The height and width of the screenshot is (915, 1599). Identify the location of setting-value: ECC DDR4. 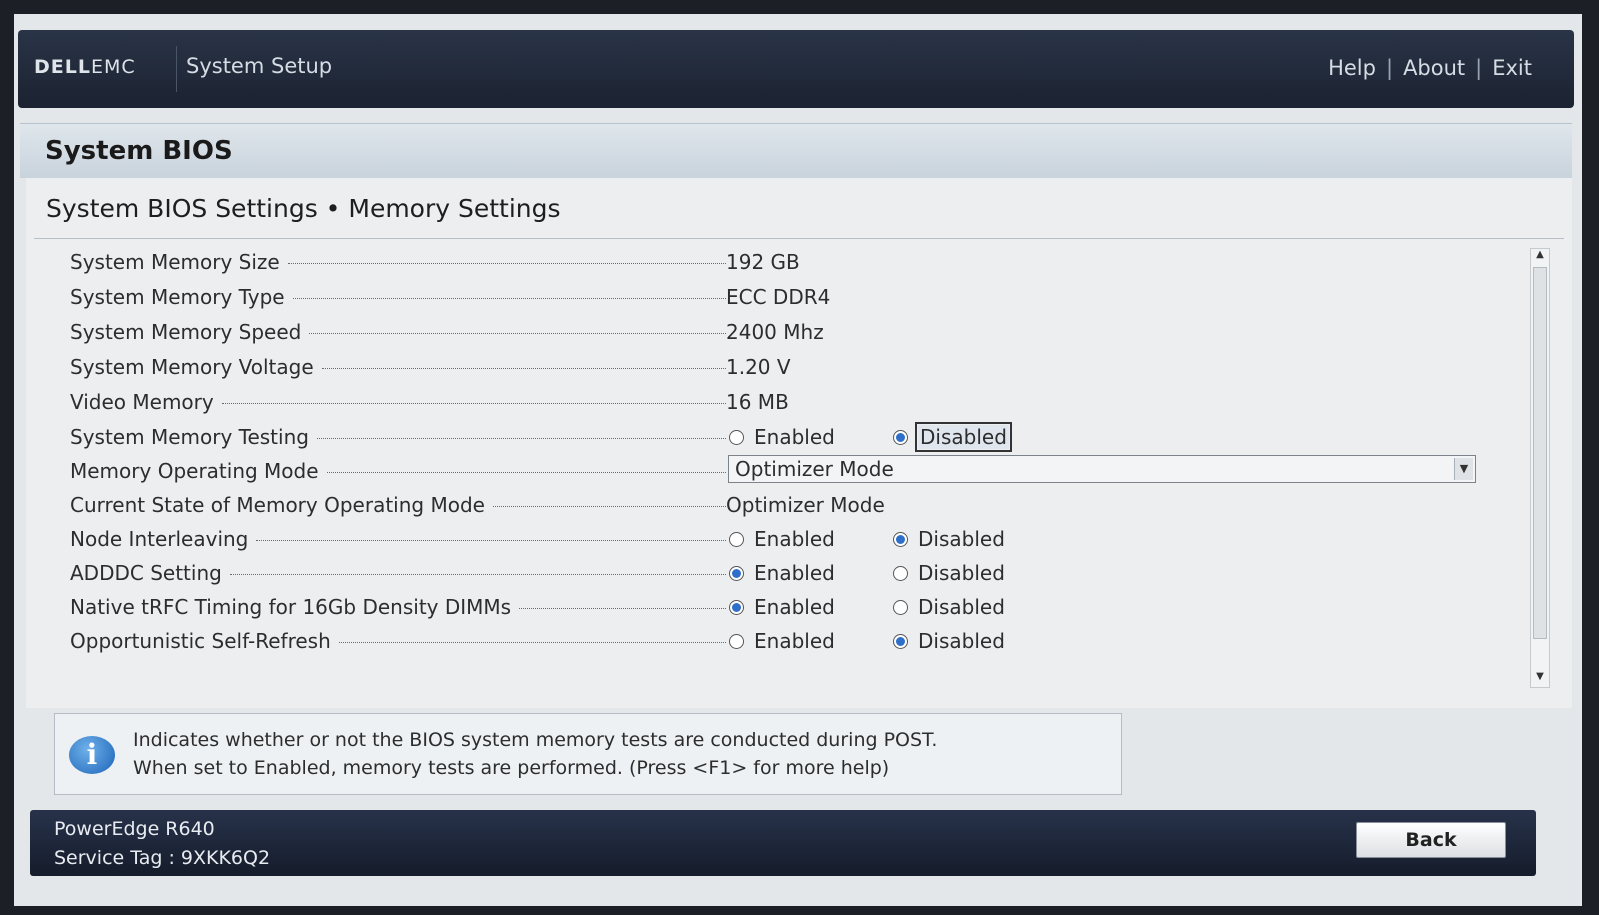
(778, 297).